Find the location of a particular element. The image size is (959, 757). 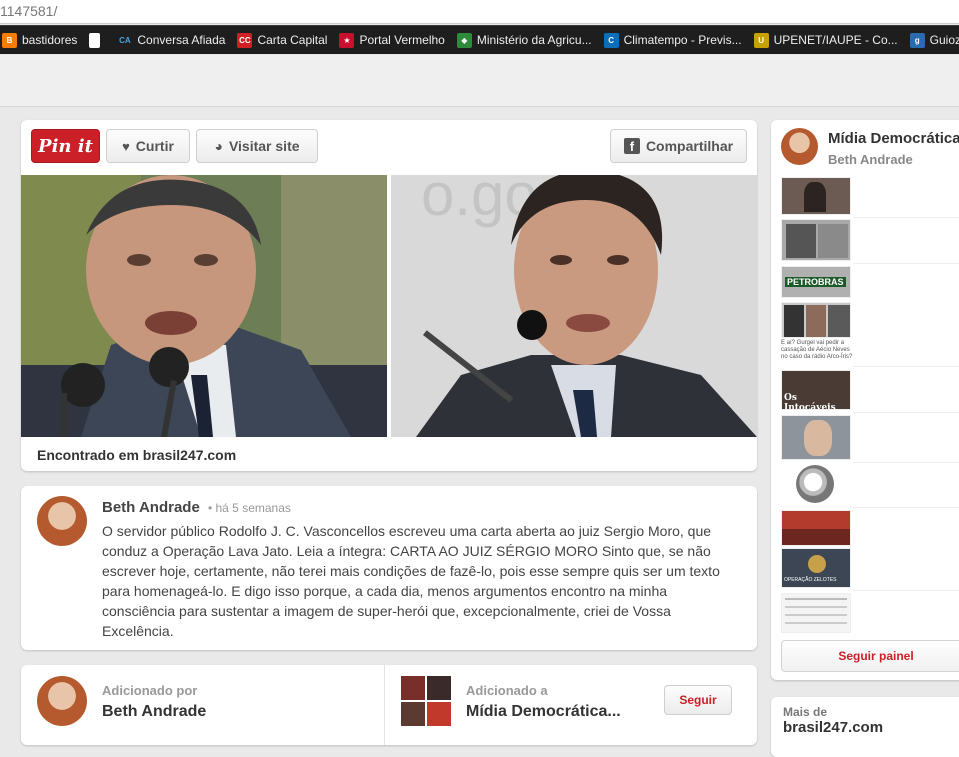

like-label: Curtir is located at coordinates (154, 146).